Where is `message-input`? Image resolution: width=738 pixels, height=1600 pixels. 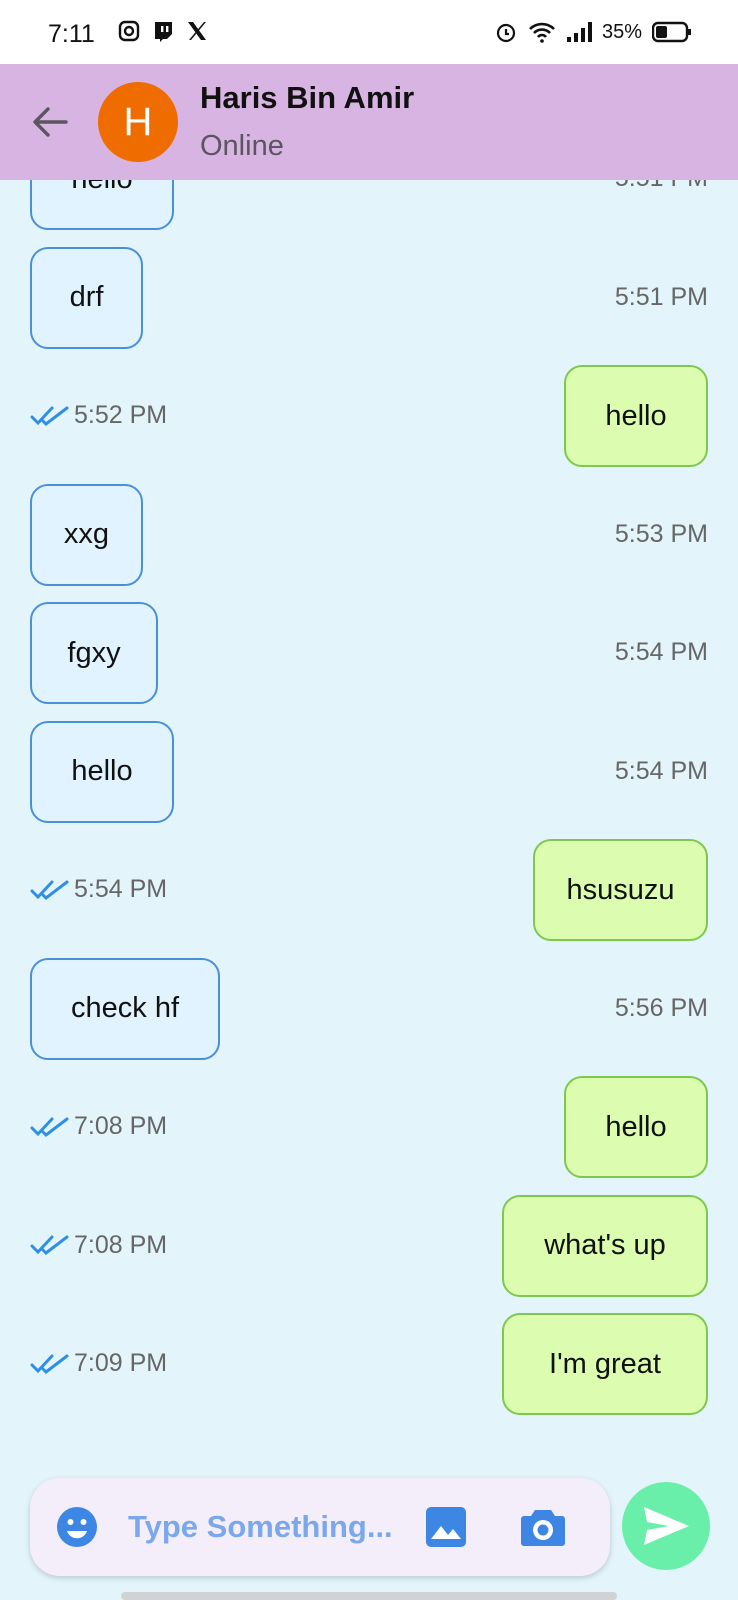 message-input is located at coordinates (278, 1527).